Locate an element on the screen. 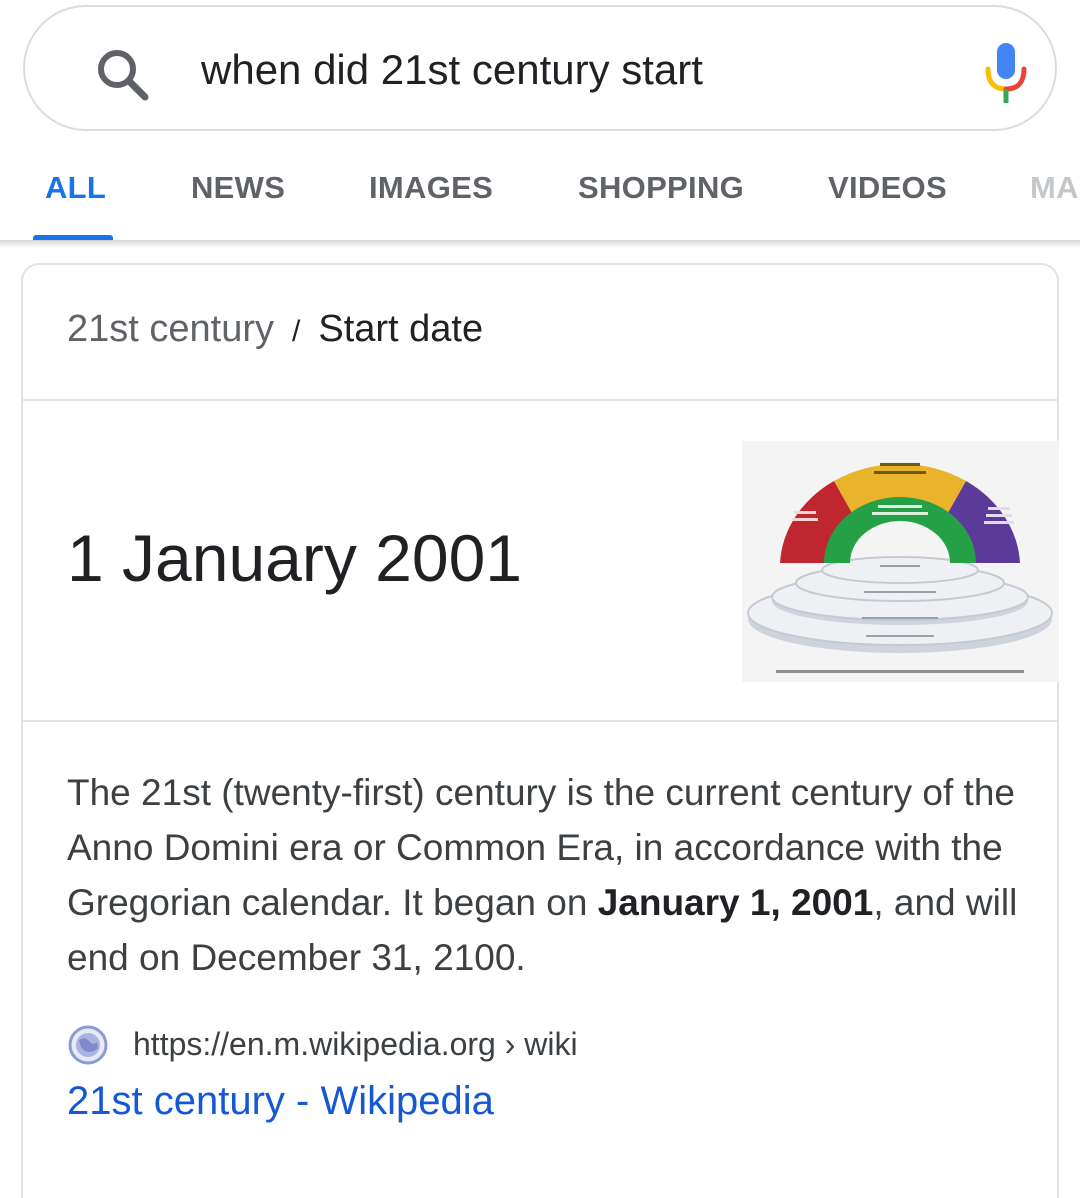  search-bar: when did 21st century start is located at coordinates (540, 68).